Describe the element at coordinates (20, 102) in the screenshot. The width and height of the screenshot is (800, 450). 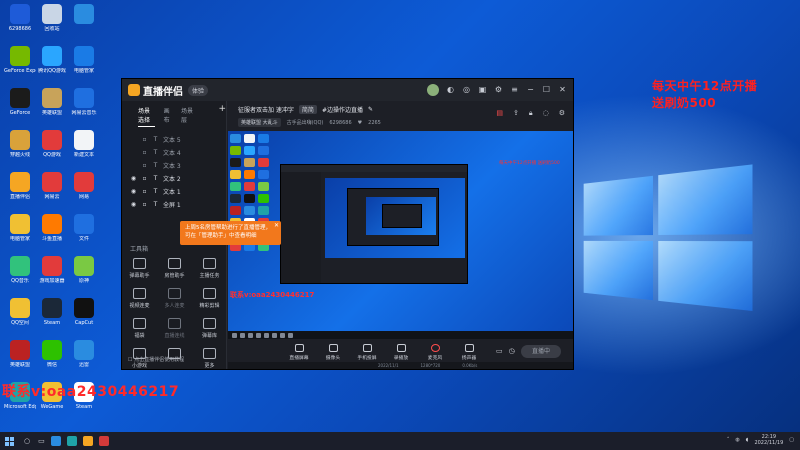
I see `desktop-icon: GeForce` at that location.